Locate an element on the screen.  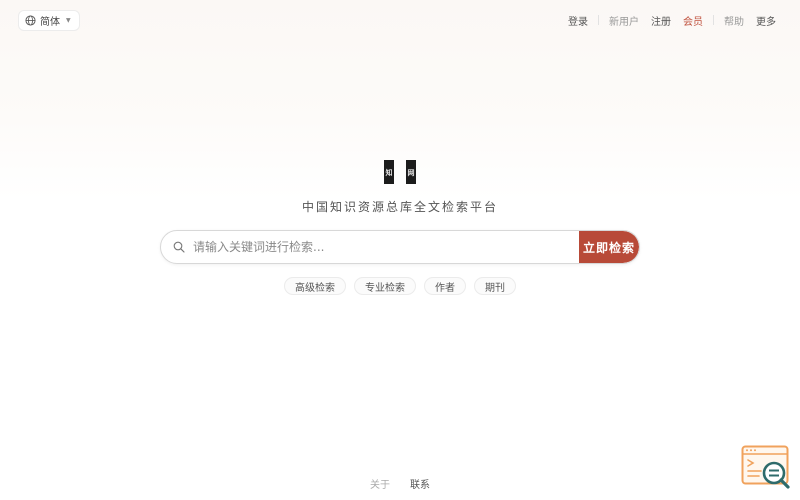
site-logo: 知网 is located at coordinates (400, 175).